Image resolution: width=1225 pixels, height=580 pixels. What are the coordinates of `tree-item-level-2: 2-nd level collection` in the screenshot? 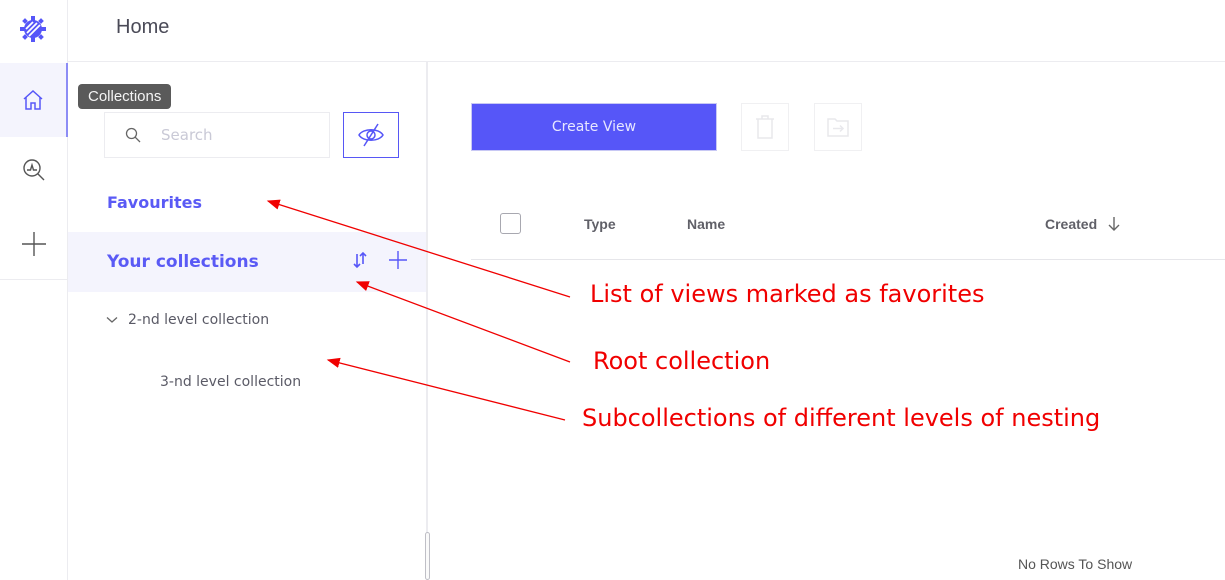 It's located at (187, 320).